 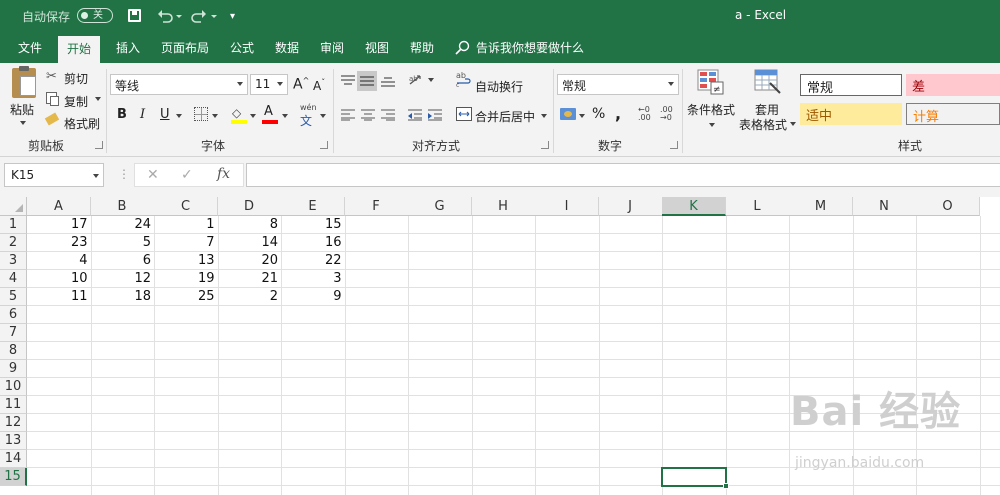 I want to click on cell-a4: 10, so click(x=59, y=279).